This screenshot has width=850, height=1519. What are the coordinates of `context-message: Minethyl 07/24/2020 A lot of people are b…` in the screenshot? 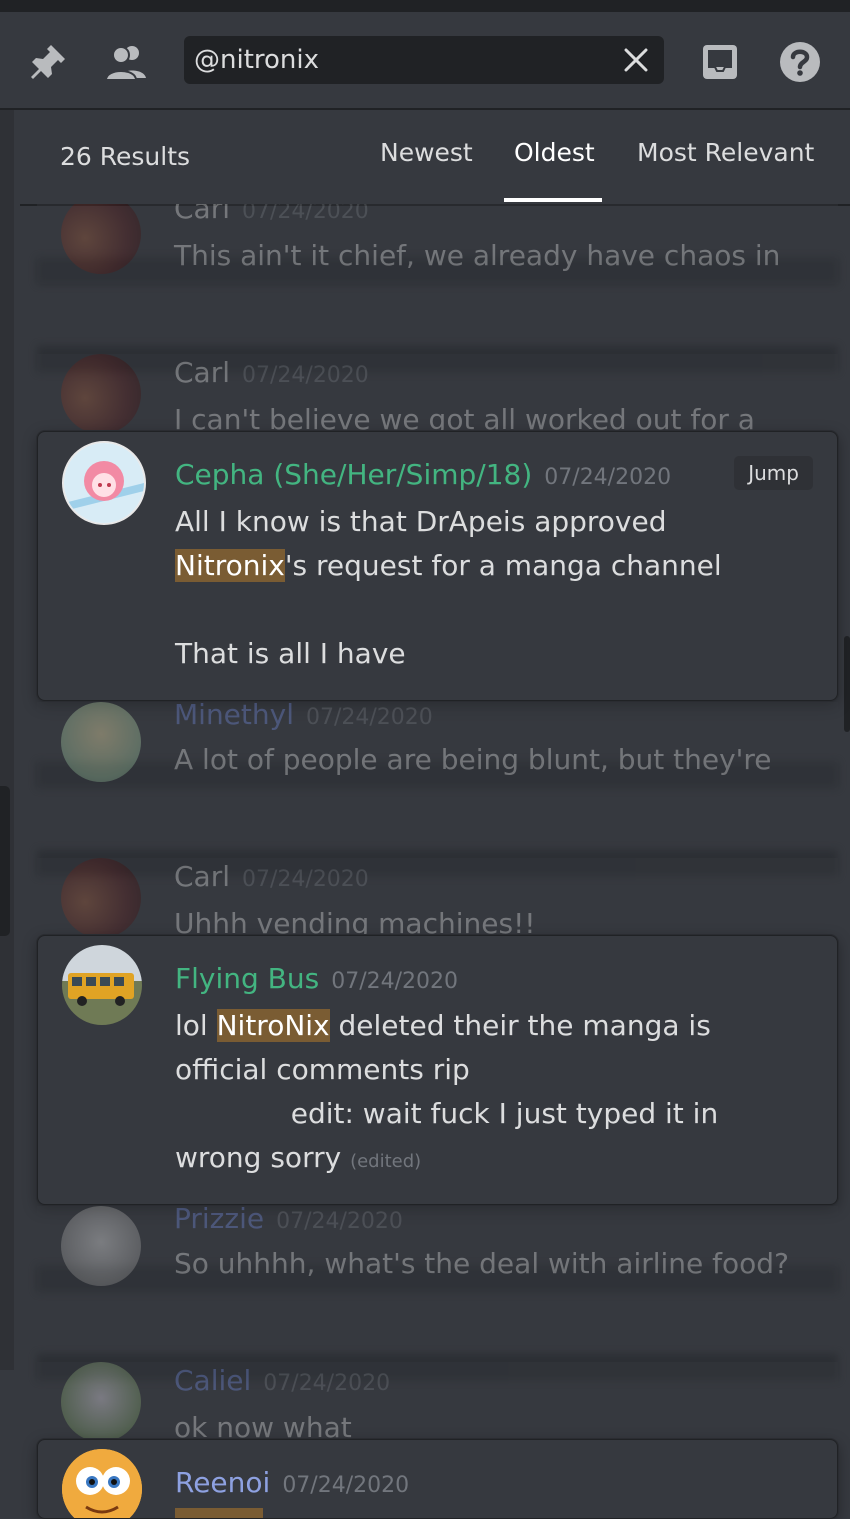 It's located at (437, 747).